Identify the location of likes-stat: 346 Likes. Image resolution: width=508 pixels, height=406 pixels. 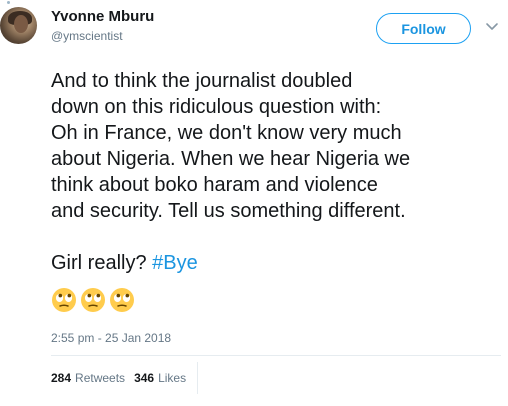
(160, 378).